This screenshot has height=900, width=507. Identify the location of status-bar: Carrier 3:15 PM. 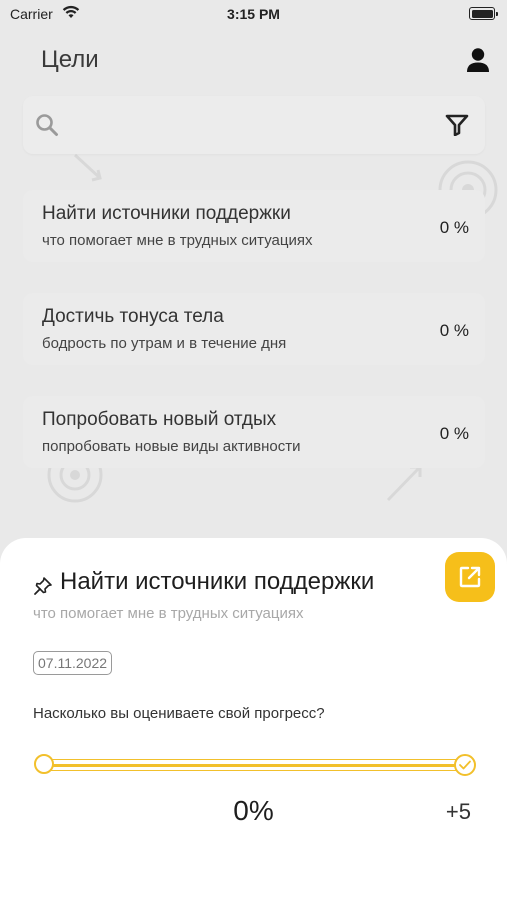
(253, 15).